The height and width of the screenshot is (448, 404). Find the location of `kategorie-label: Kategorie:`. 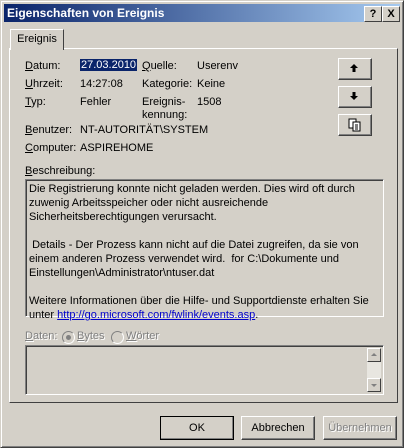

kategorie-label: Kategorie: is located at coordinates (167, 84).